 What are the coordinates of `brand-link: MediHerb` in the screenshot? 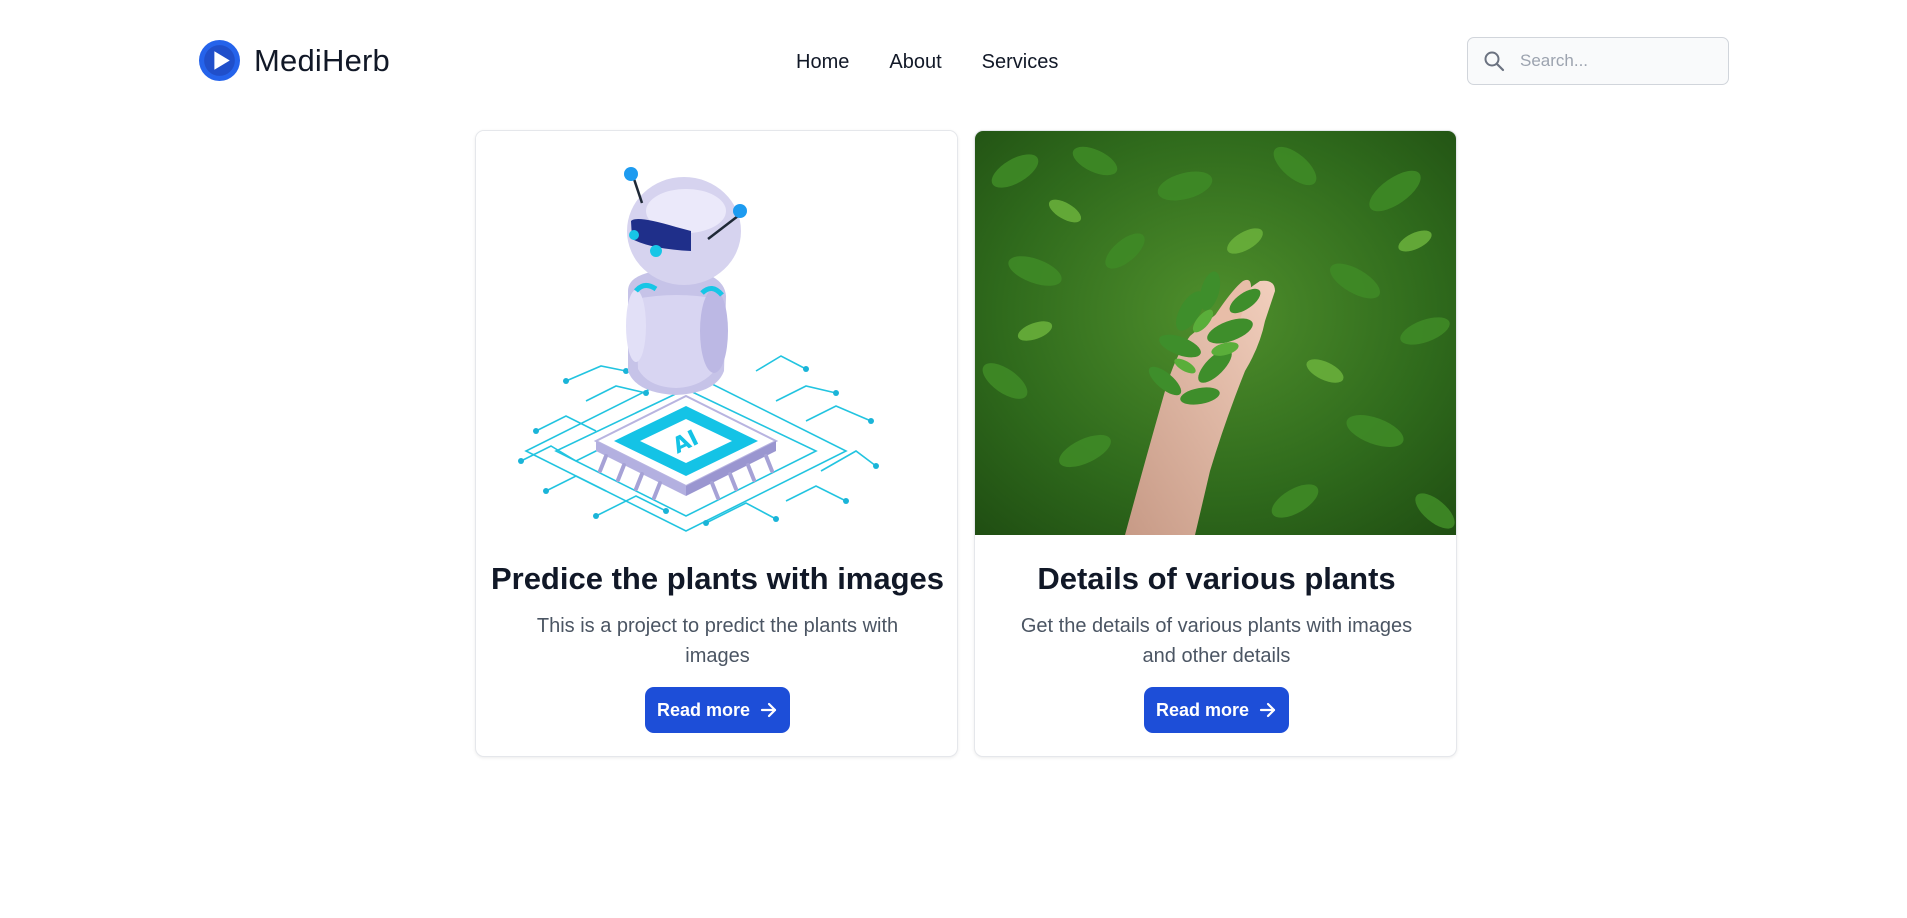 It's located at (294, 60).